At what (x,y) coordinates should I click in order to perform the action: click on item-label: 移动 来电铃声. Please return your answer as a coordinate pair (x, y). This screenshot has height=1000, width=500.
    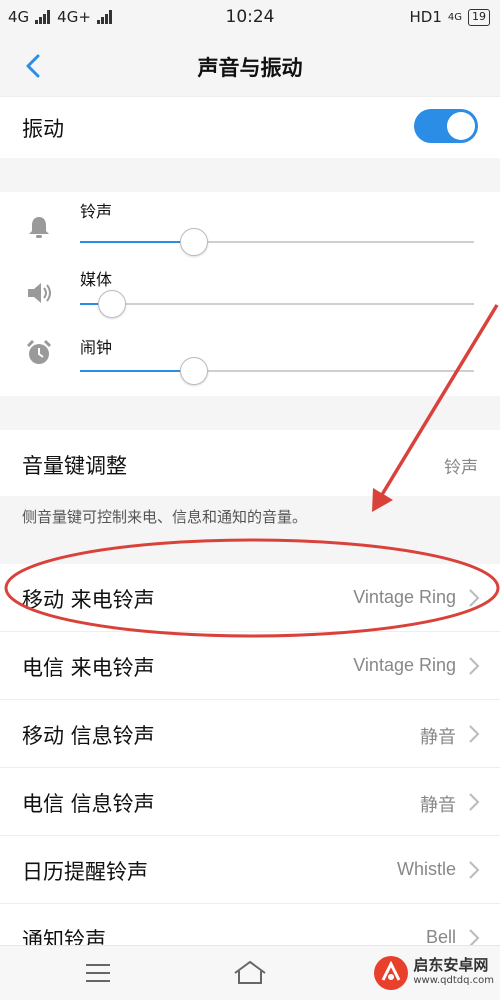
    Looking at the image, I should click on (88, 600).